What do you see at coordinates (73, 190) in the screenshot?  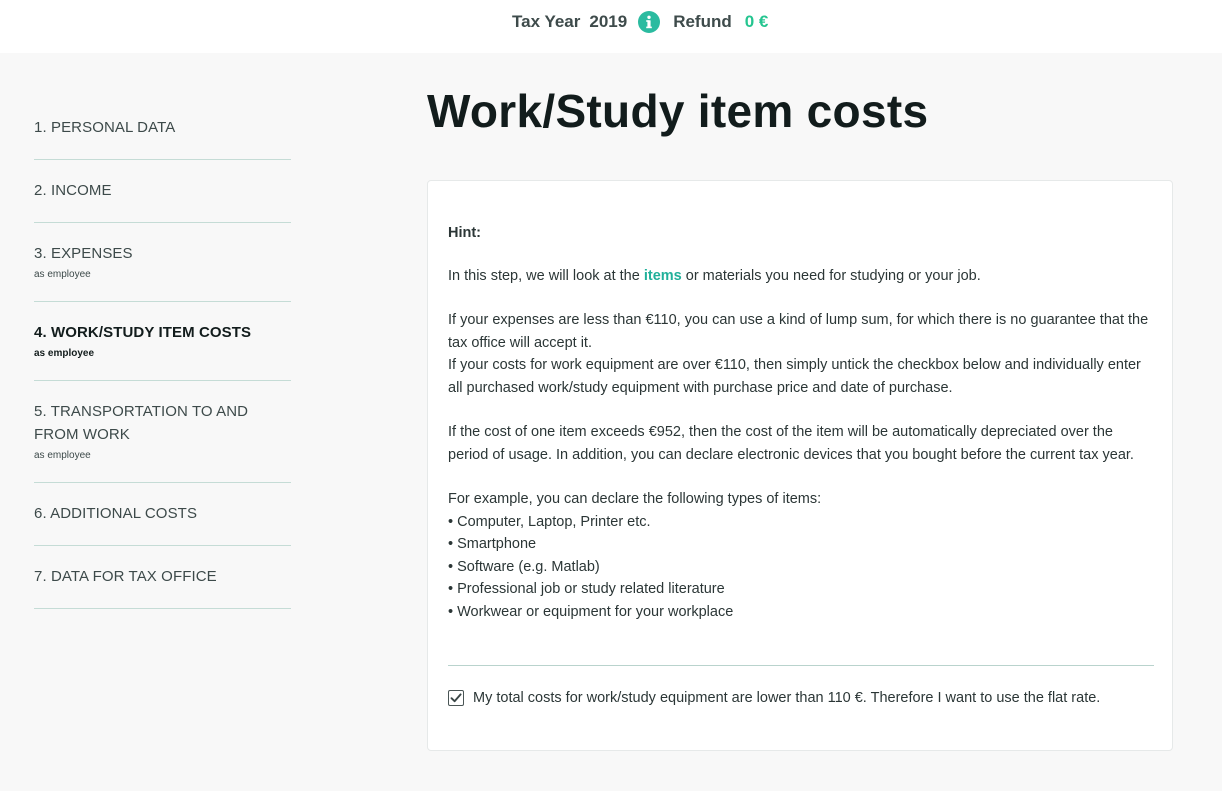 I see `sidebar-item-label: 2. INCOME` at bounding box center [73, 190].